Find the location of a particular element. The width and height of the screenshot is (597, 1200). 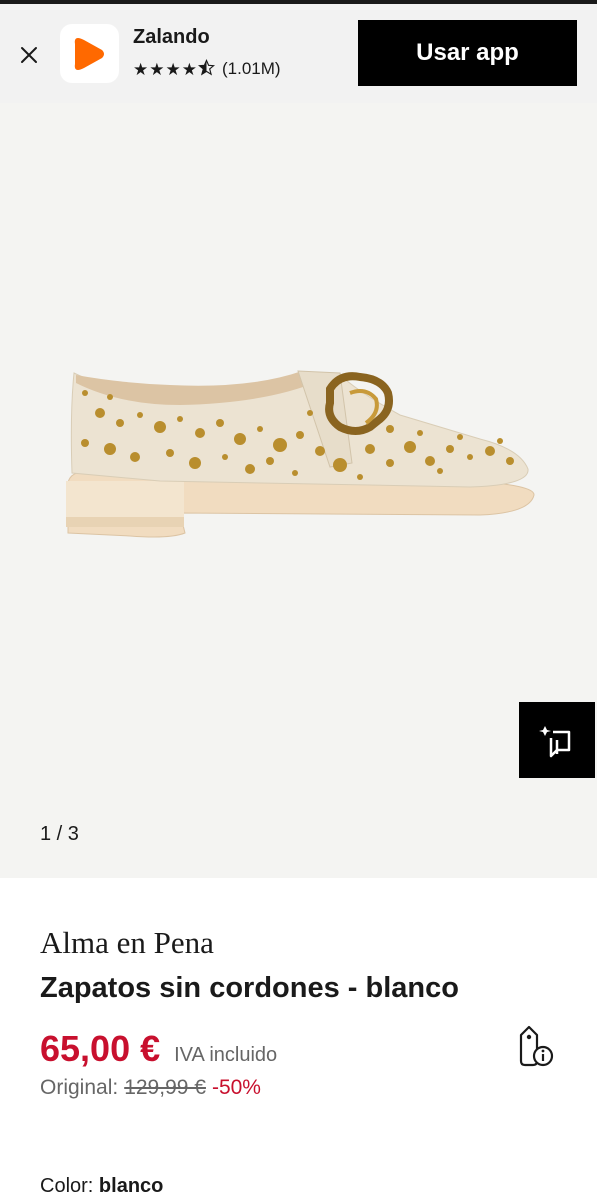

half-star-icon is located at coordinates (206, 68).